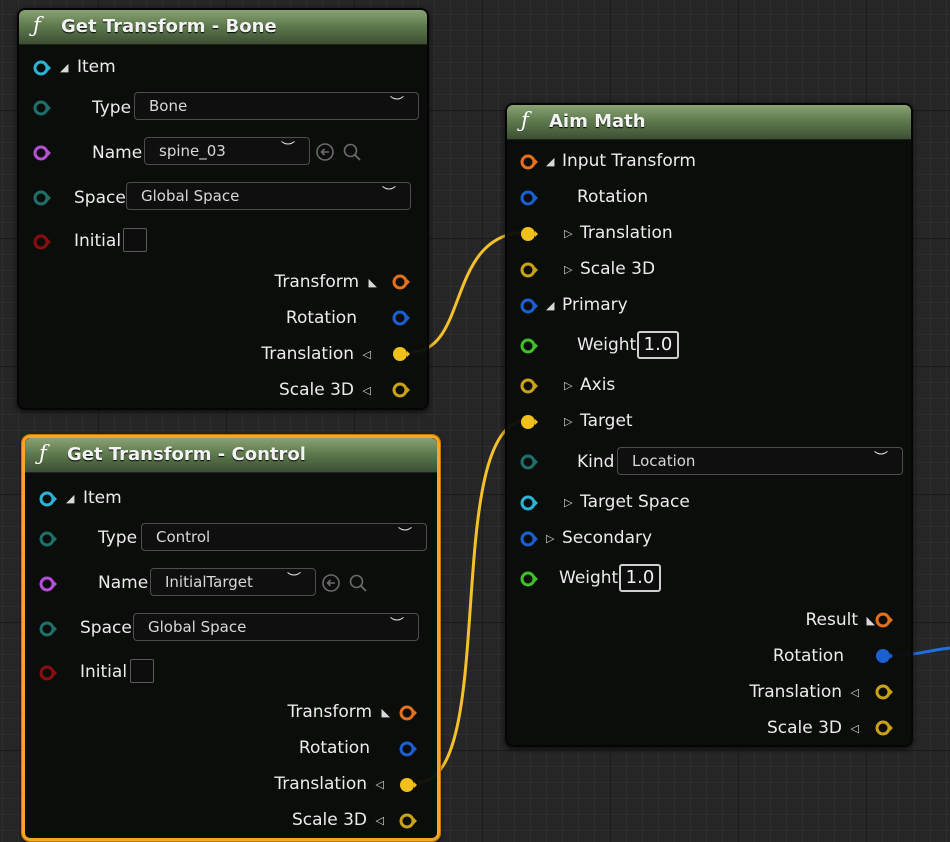  What do you see at coordinates (635, 502) in the screenshot?
I see `target-space-label: Target Space` at bounding box center [635, 502].